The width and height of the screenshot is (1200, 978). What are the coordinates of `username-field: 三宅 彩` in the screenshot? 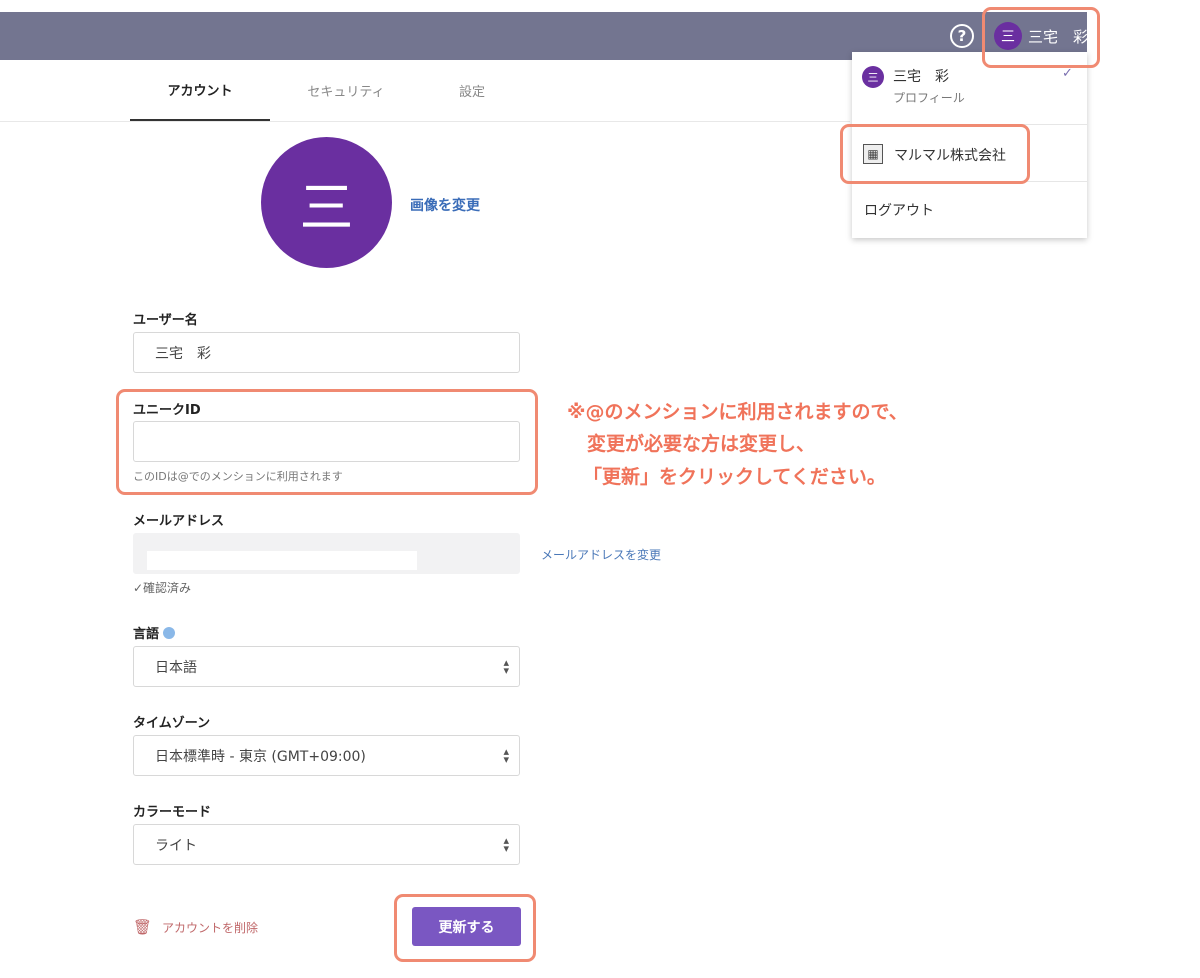 It's located at (326, 352).